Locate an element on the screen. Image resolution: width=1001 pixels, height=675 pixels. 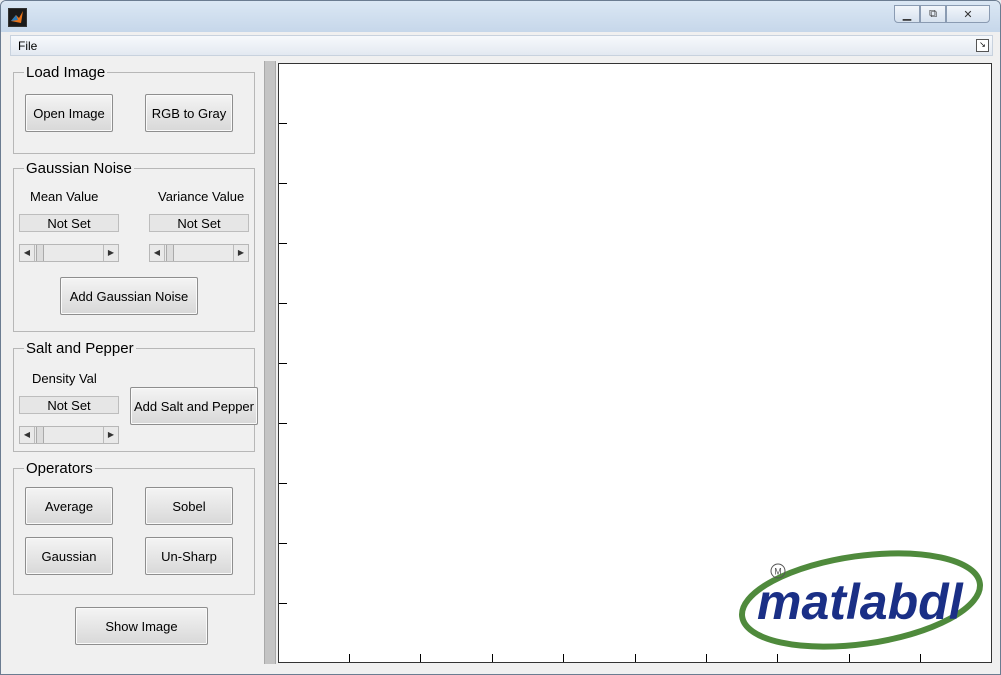
window-controls: ▁ ⧉ ✕ is located at coordinates (942, 14).